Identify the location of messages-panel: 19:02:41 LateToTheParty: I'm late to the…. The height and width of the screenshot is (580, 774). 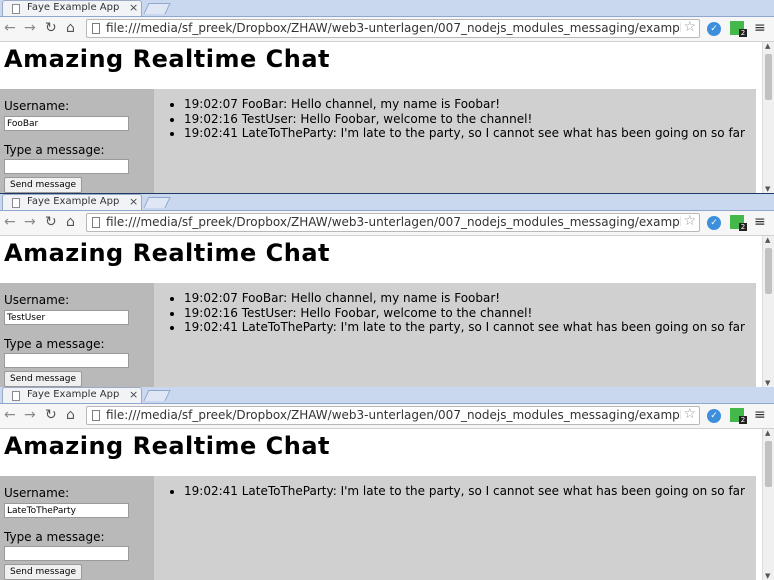
(455, 528).